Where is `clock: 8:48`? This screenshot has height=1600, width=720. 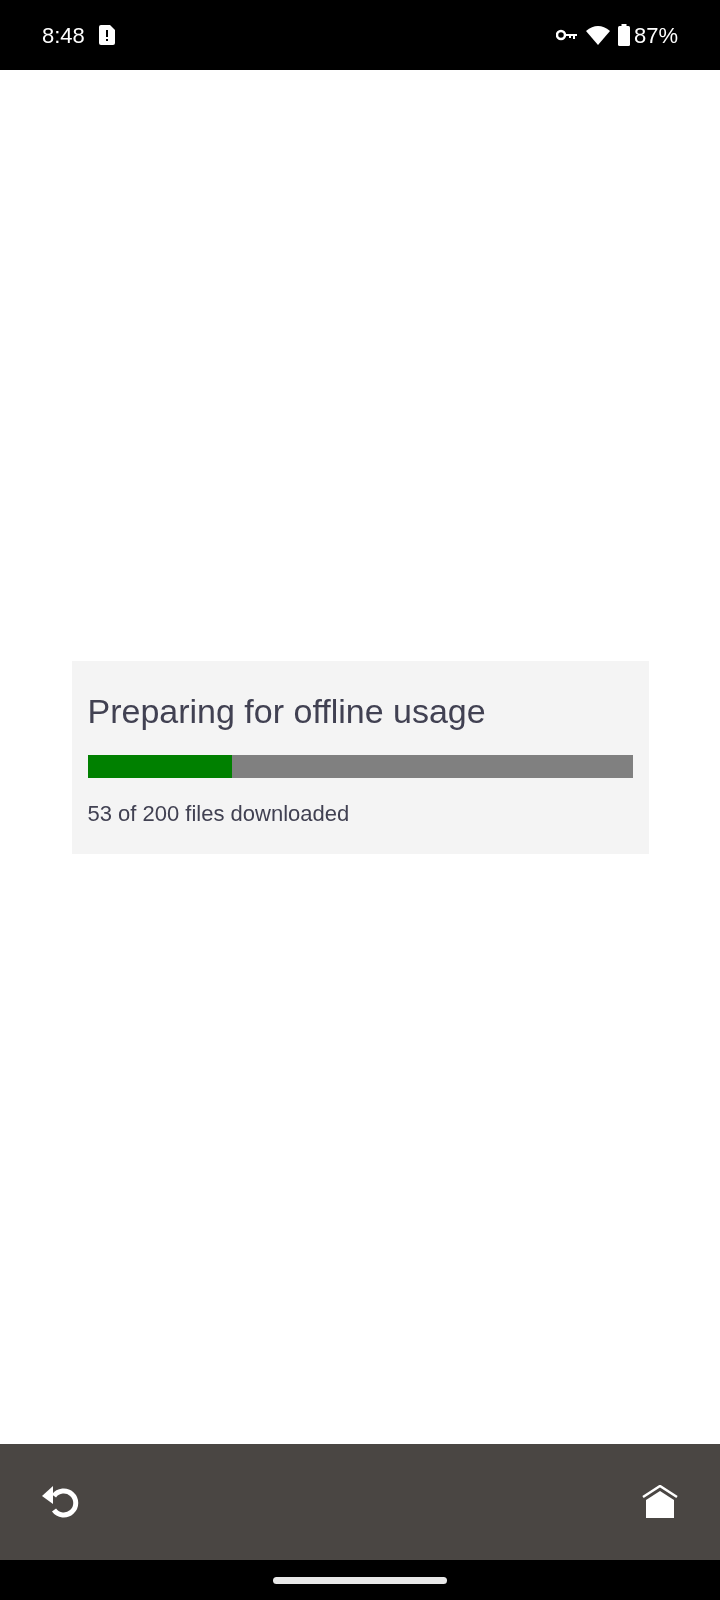
clock: 8:48 is located at coordinates (63, 35).